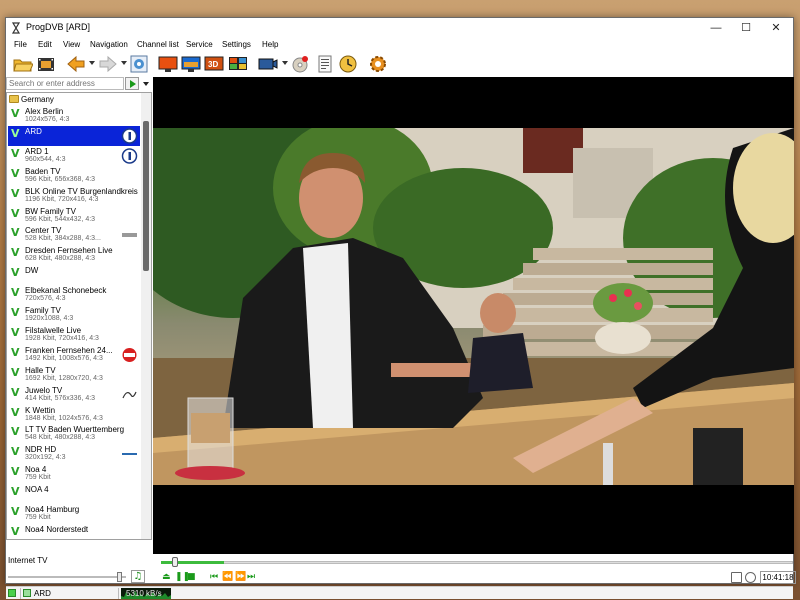 The width and height of the screenshot is (800, 600). What do you see at coordinates (47, 119) in the screenshot?
I see `channel-info: 1024x576, 4:3` at bounding box center [47, 119].